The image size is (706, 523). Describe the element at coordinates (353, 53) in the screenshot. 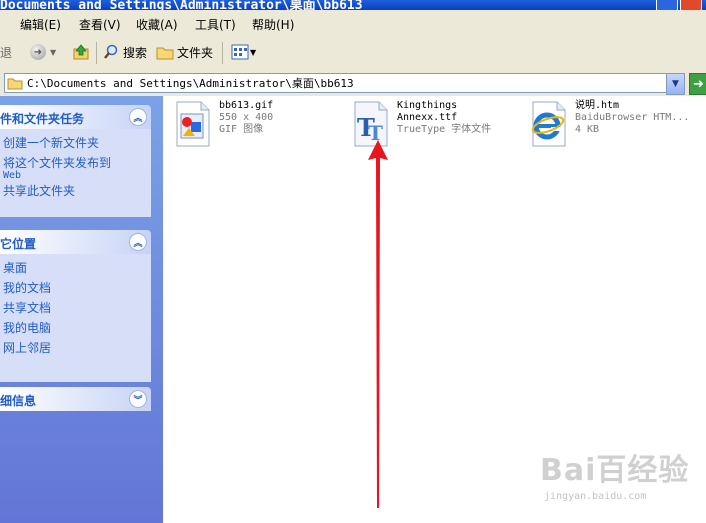

I see `toolbar: 退 ➜ ▼ 搜索 文件夹 ▼` at that location.